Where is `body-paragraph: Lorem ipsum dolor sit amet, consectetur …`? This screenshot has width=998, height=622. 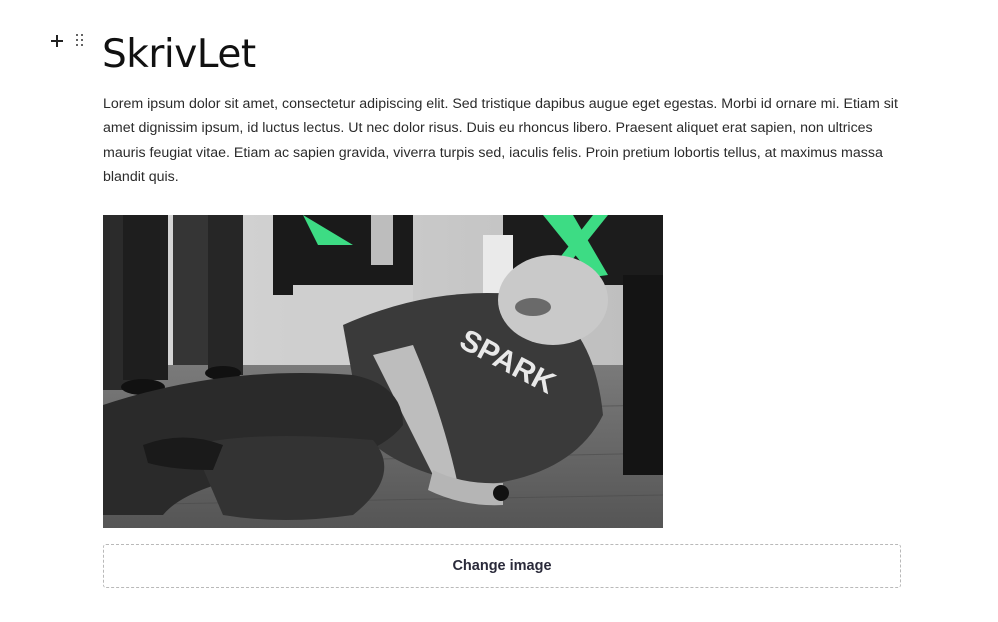
body-paragraph: Lorem ipsum dolor sit amet, consectetur … is located at coordinates (503, 140).